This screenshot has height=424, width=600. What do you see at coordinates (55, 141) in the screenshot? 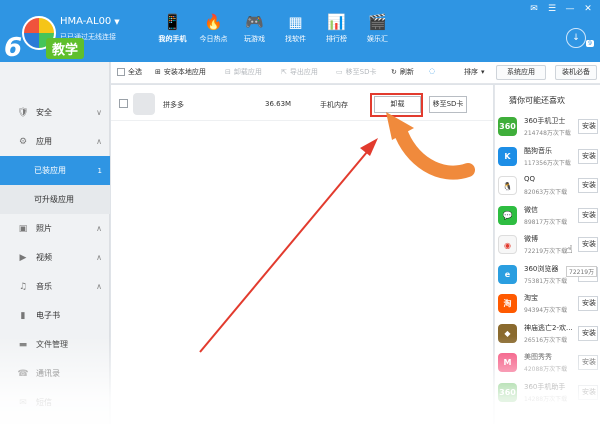
I see `sidebar-item-apps: ⚙ 应用 ∧` at bounding box center [55, 141].